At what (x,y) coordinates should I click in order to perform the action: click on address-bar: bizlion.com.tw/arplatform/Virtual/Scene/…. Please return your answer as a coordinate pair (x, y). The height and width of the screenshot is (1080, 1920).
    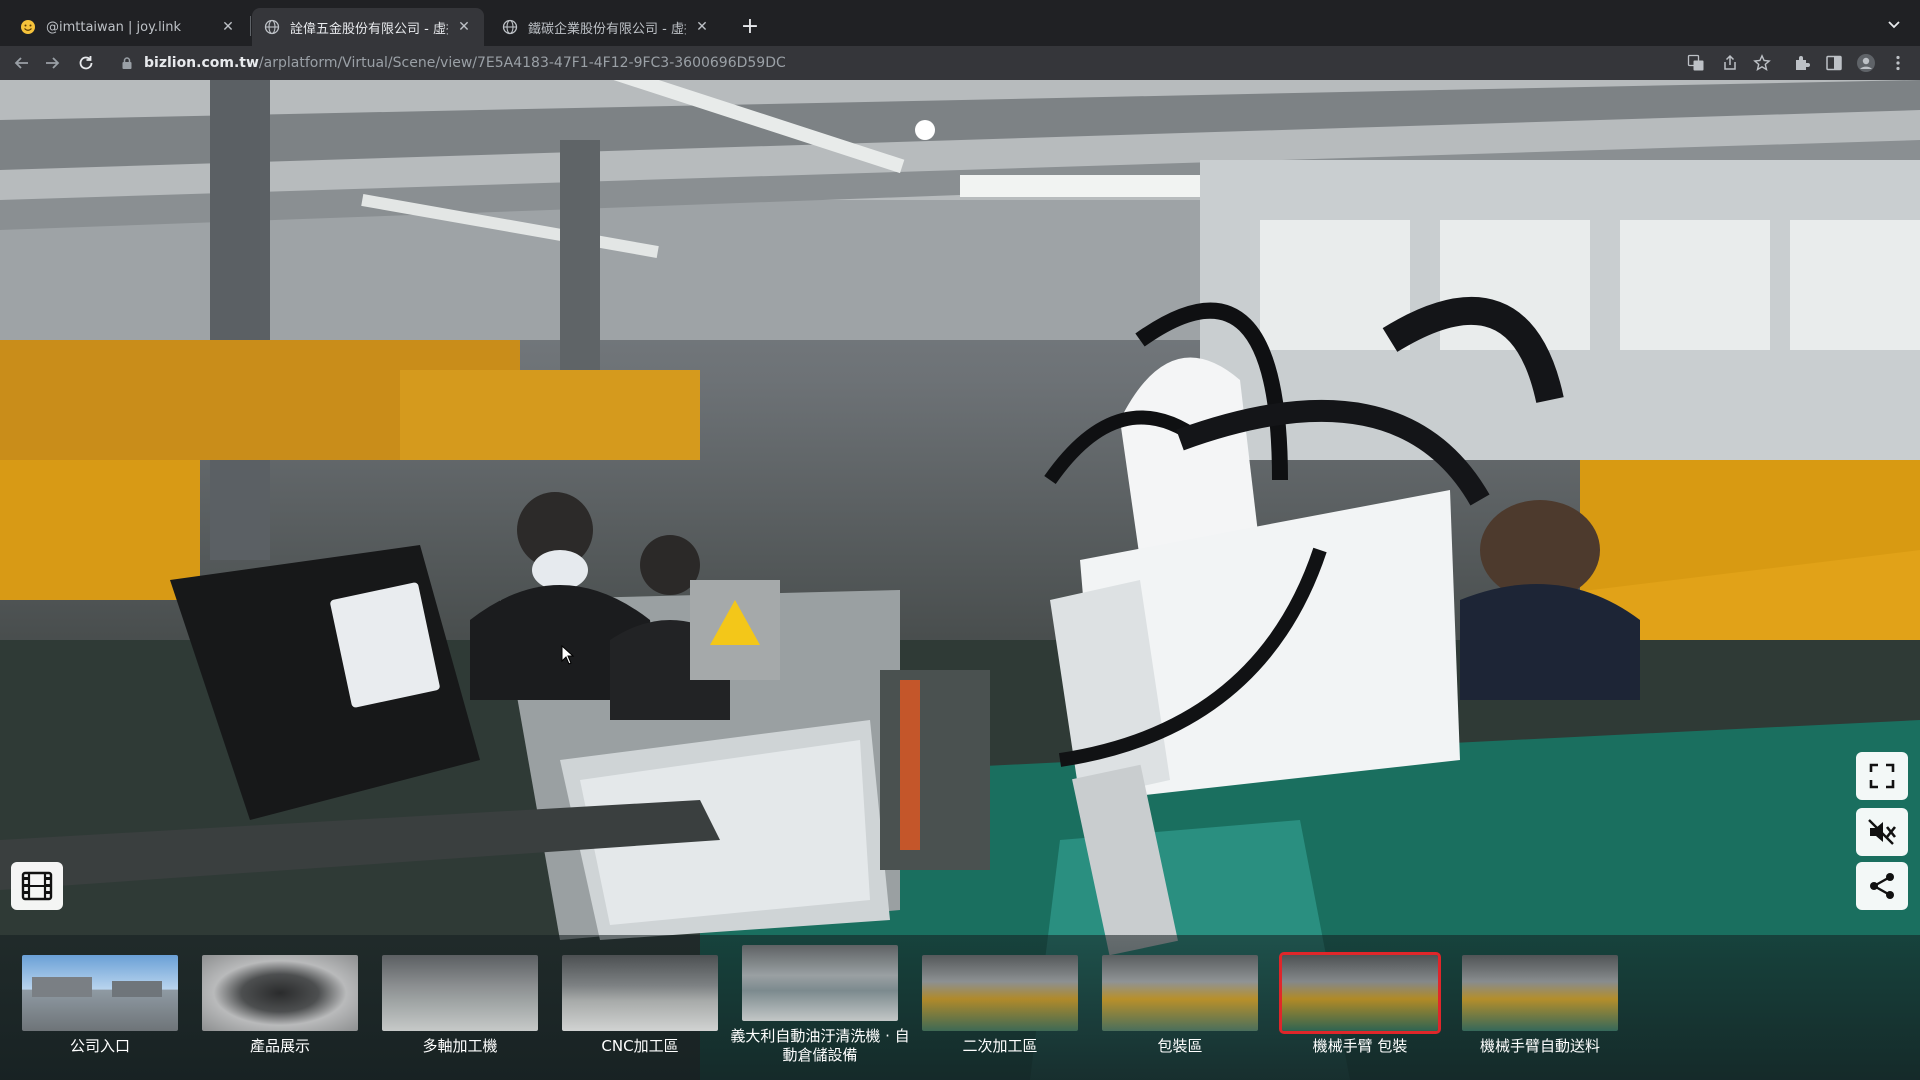
    Looking at the image, I should click on (870, 63).